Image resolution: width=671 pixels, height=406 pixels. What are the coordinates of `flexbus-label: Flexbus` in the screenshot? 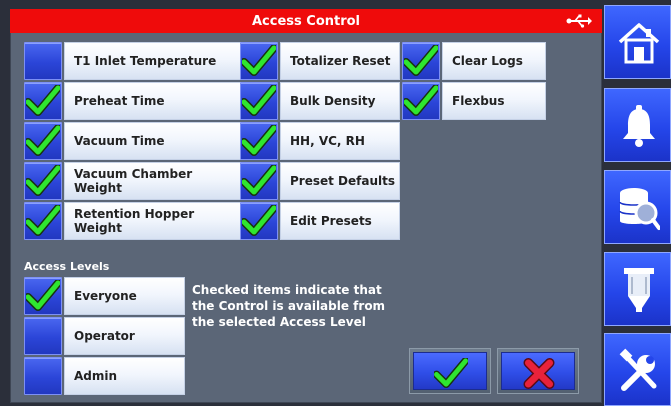 It's located at (494, 101).